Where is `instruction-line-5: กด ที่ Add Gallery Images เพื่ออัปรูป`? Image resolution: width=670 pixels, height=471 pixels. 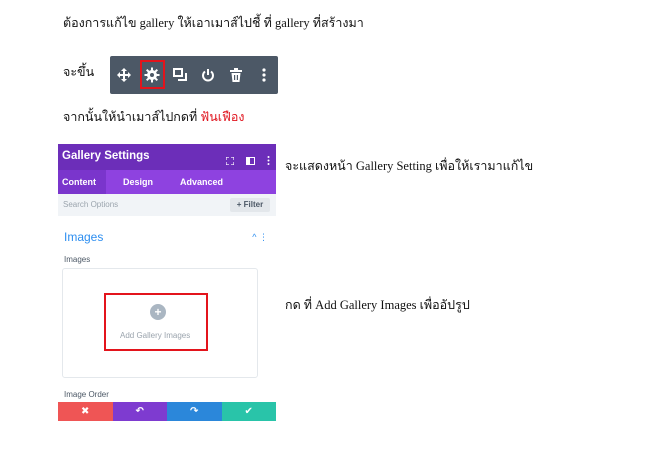
instruction-line-5: กด ที่ Add Gallery Images เพื่ออัปรูป is located at coordinates (377, 305).